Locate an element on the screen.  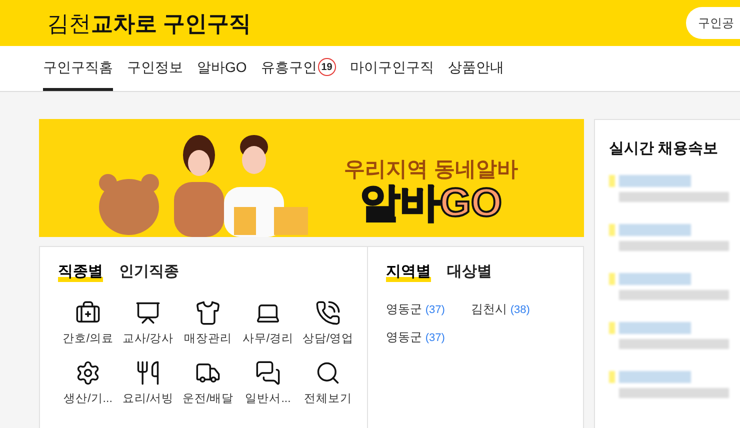
banner-title: 알바GO is located at coordinates (431, 203).